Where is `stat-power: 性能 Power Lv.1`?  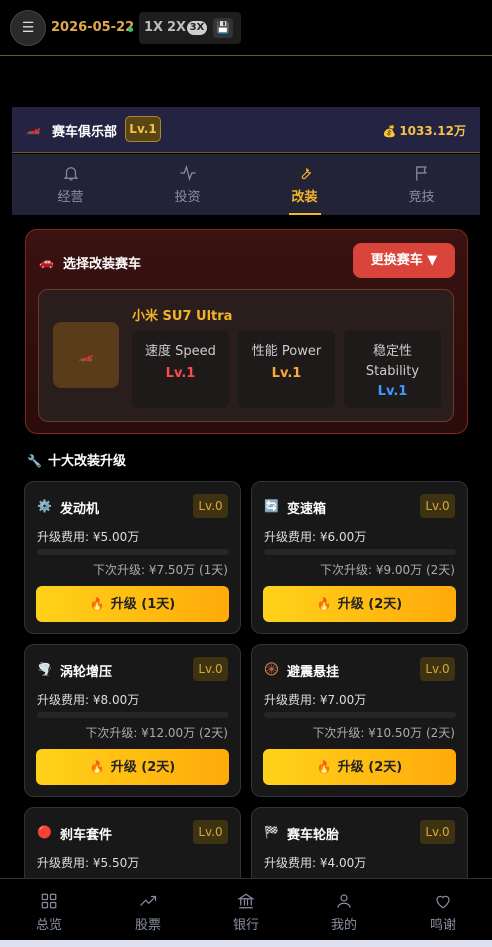 stat-power: 性能 Power Lv.1 is located at coordinates (286, 369).